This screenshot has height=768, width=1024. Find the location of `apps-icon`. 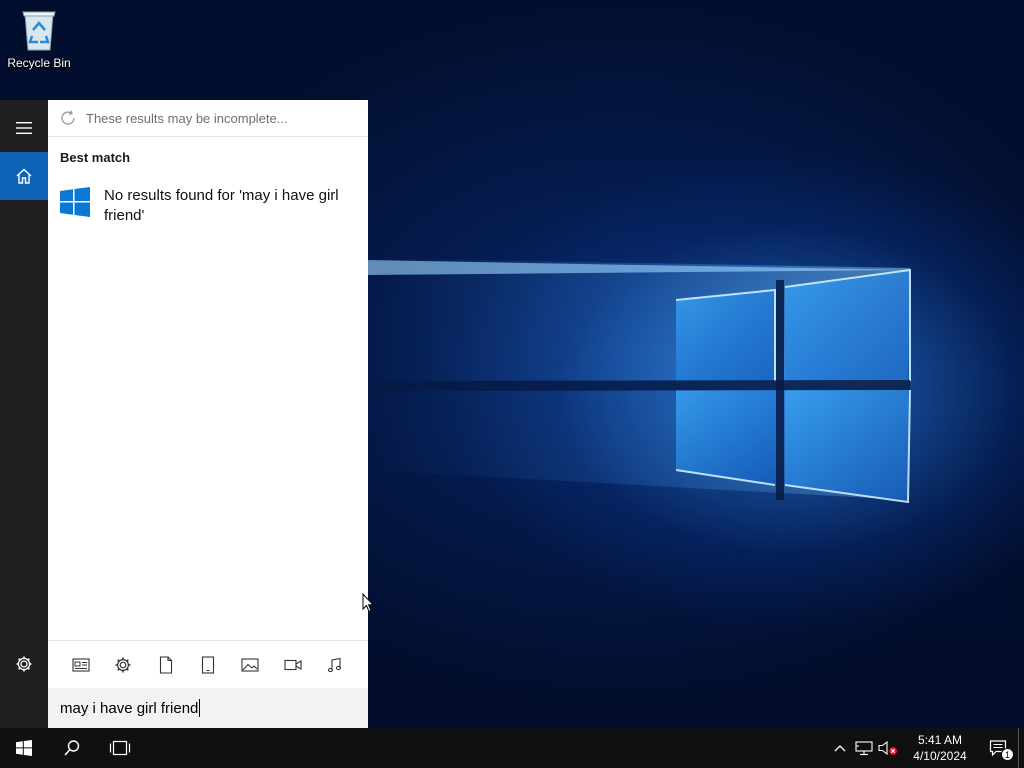

apps-icon is located at coordinates (81, 664).